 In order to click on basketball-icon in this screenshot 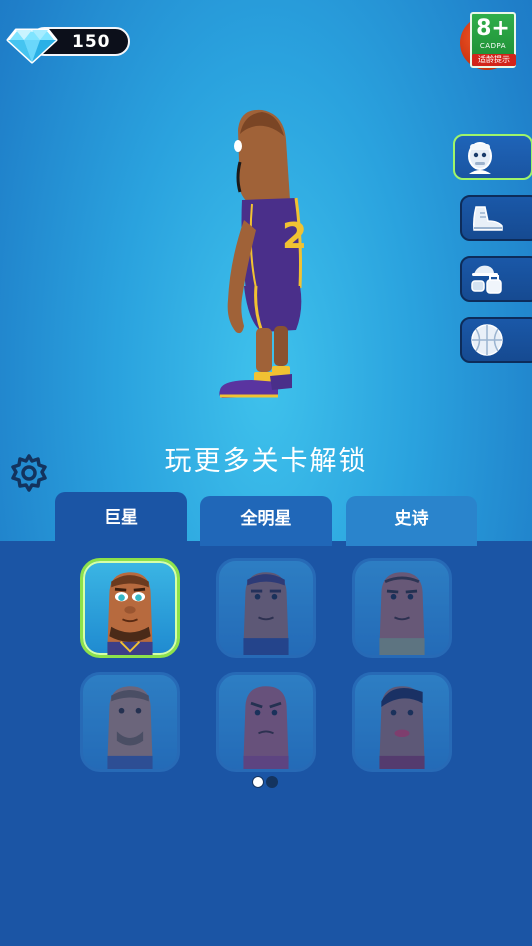, I will do `click(487, 340)`.